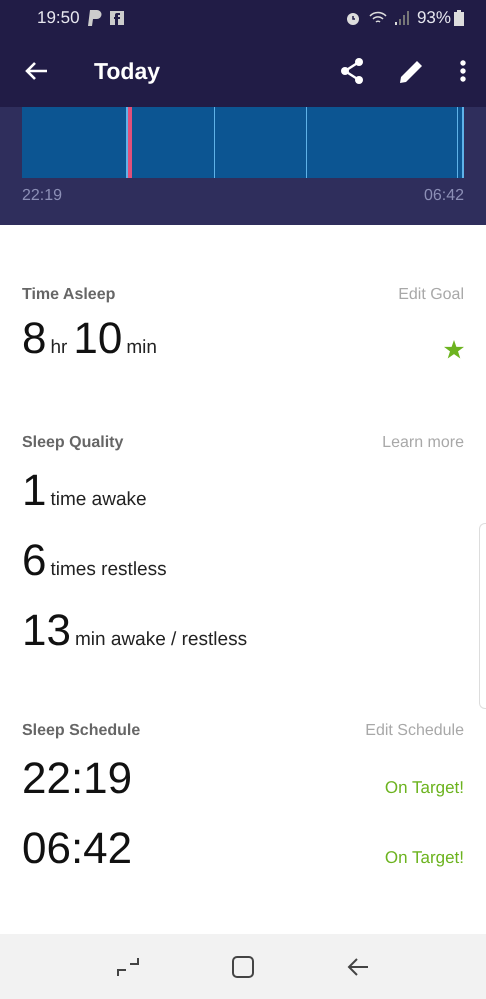  I want to click on schedule-time: 22:19, so click(77, 779).